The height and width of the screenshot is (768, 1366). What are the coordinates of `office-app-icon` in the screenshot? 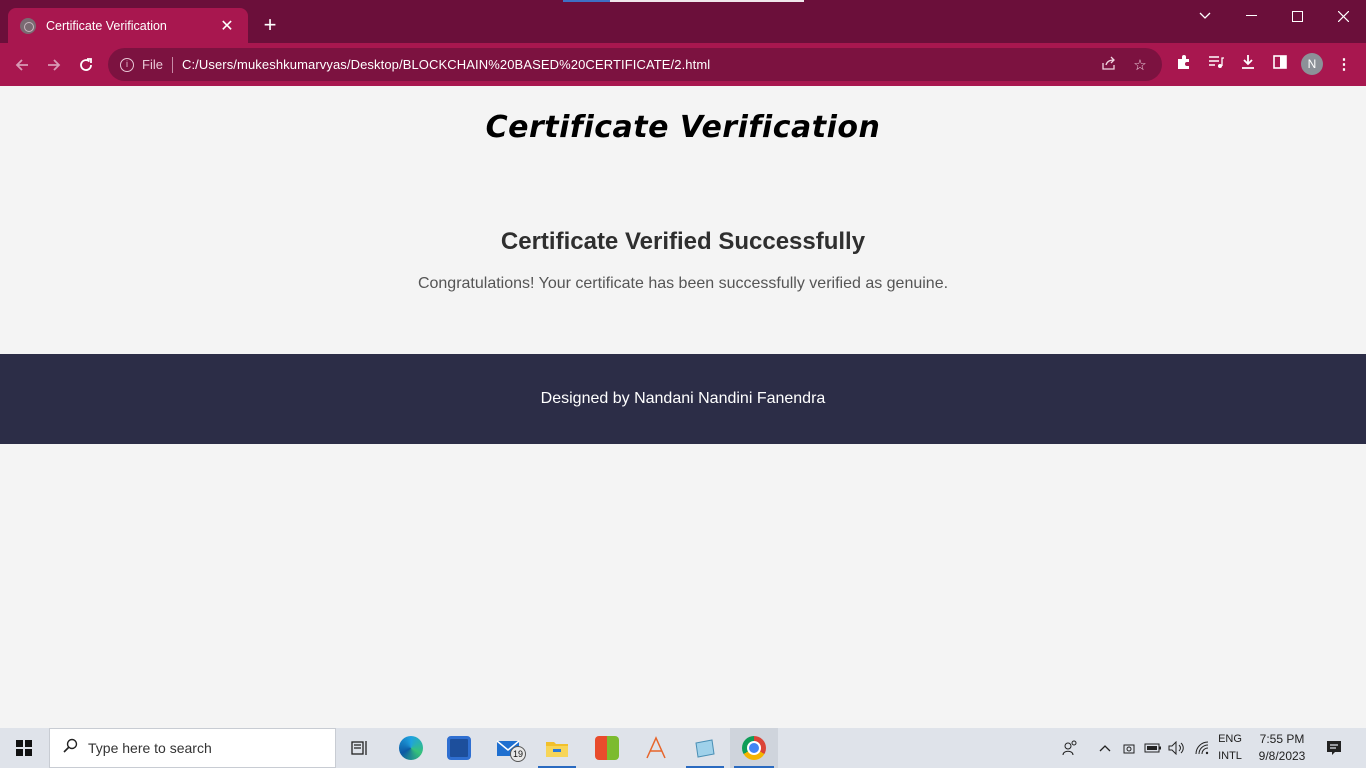 It's located at (607, 748).